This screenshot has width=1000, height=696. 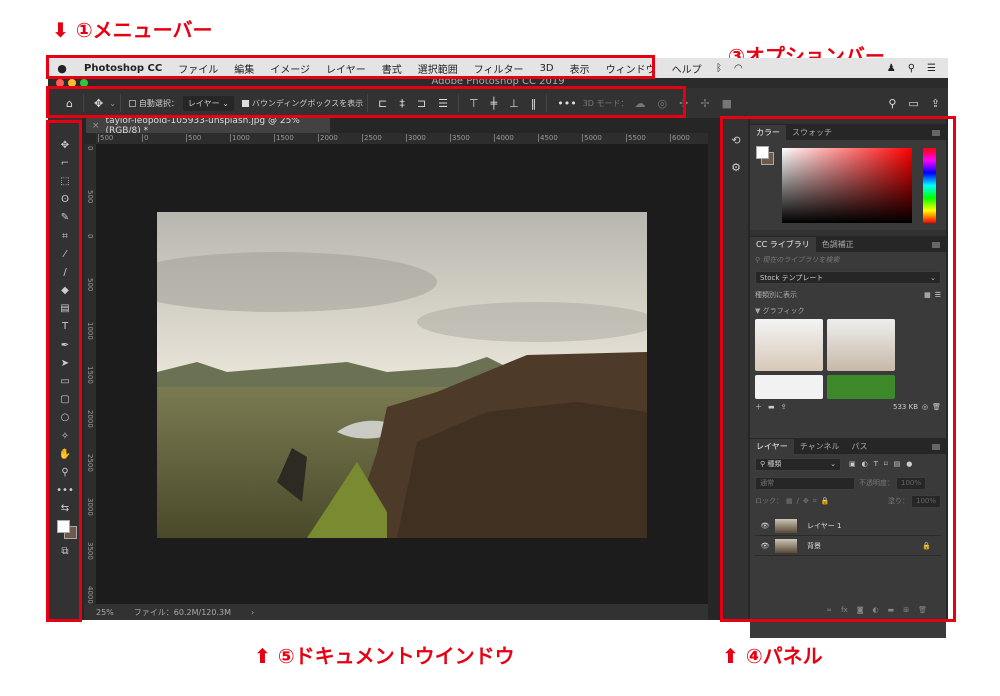 I want to click on file-info: ファイル：60.2M/120.3M, so click(x=182, y=612).